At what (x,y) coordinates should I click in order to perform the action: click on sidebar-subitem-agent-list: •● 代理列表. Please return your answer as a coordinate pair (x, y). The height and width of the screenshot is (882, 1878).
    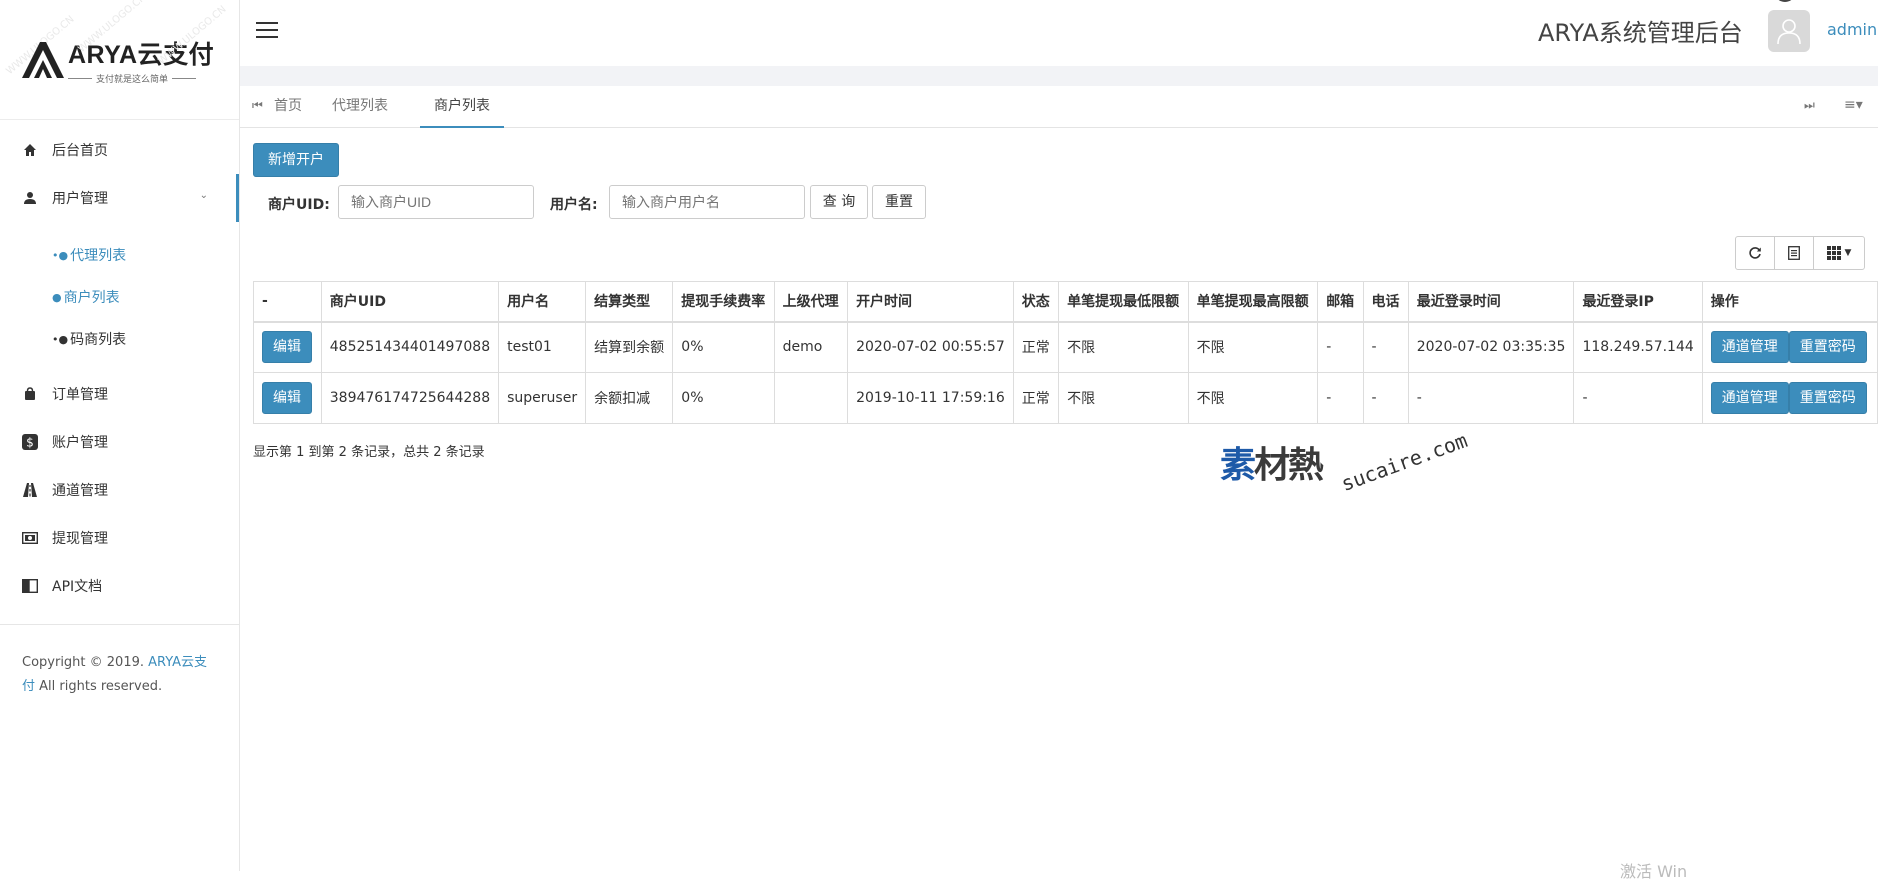
    Looking at the image, I should click on (119, 255).